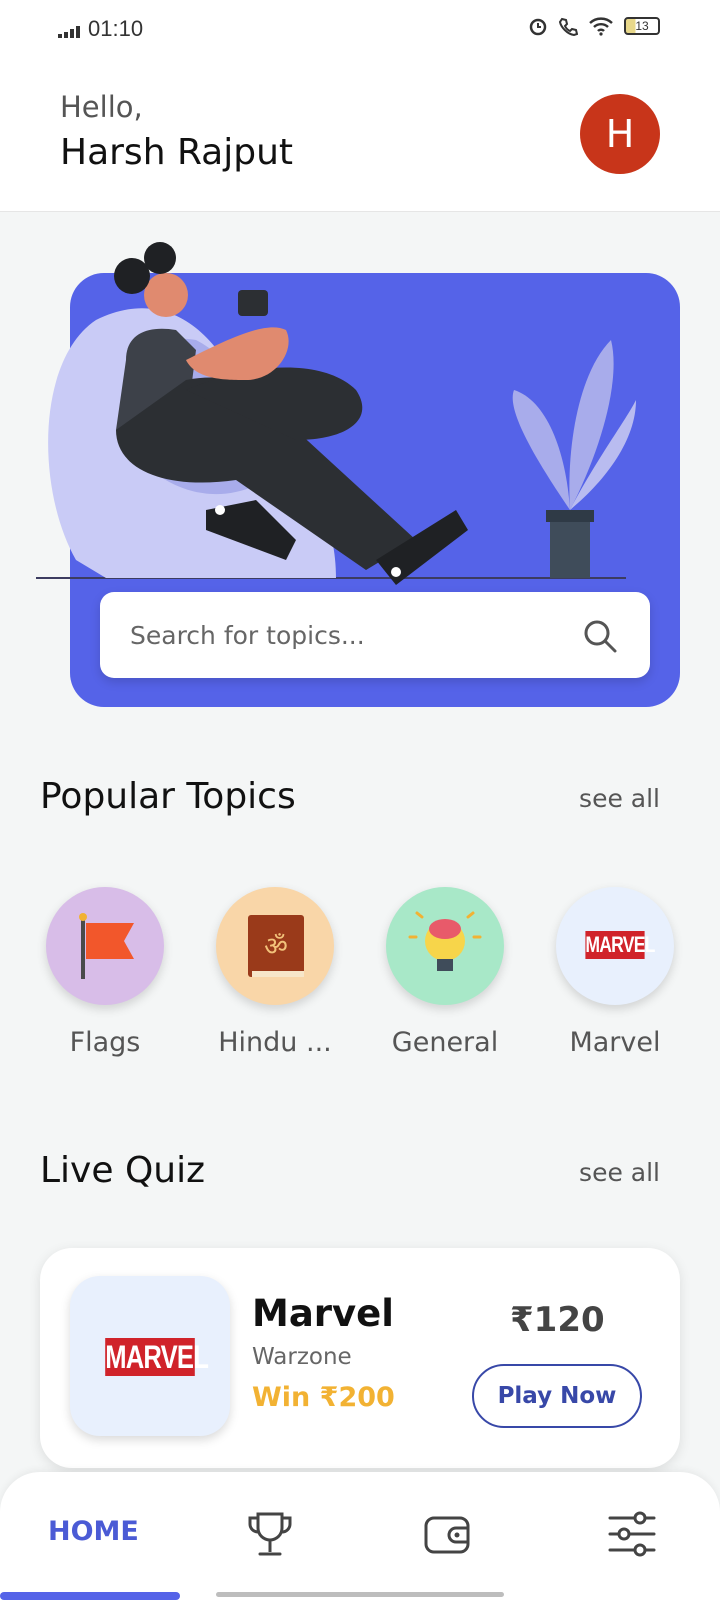 The height and width of the screenshot is (1600, 720). Describe the element at coordinates (601, 26) in the screenshot. I see `wifi-icon` at that location.